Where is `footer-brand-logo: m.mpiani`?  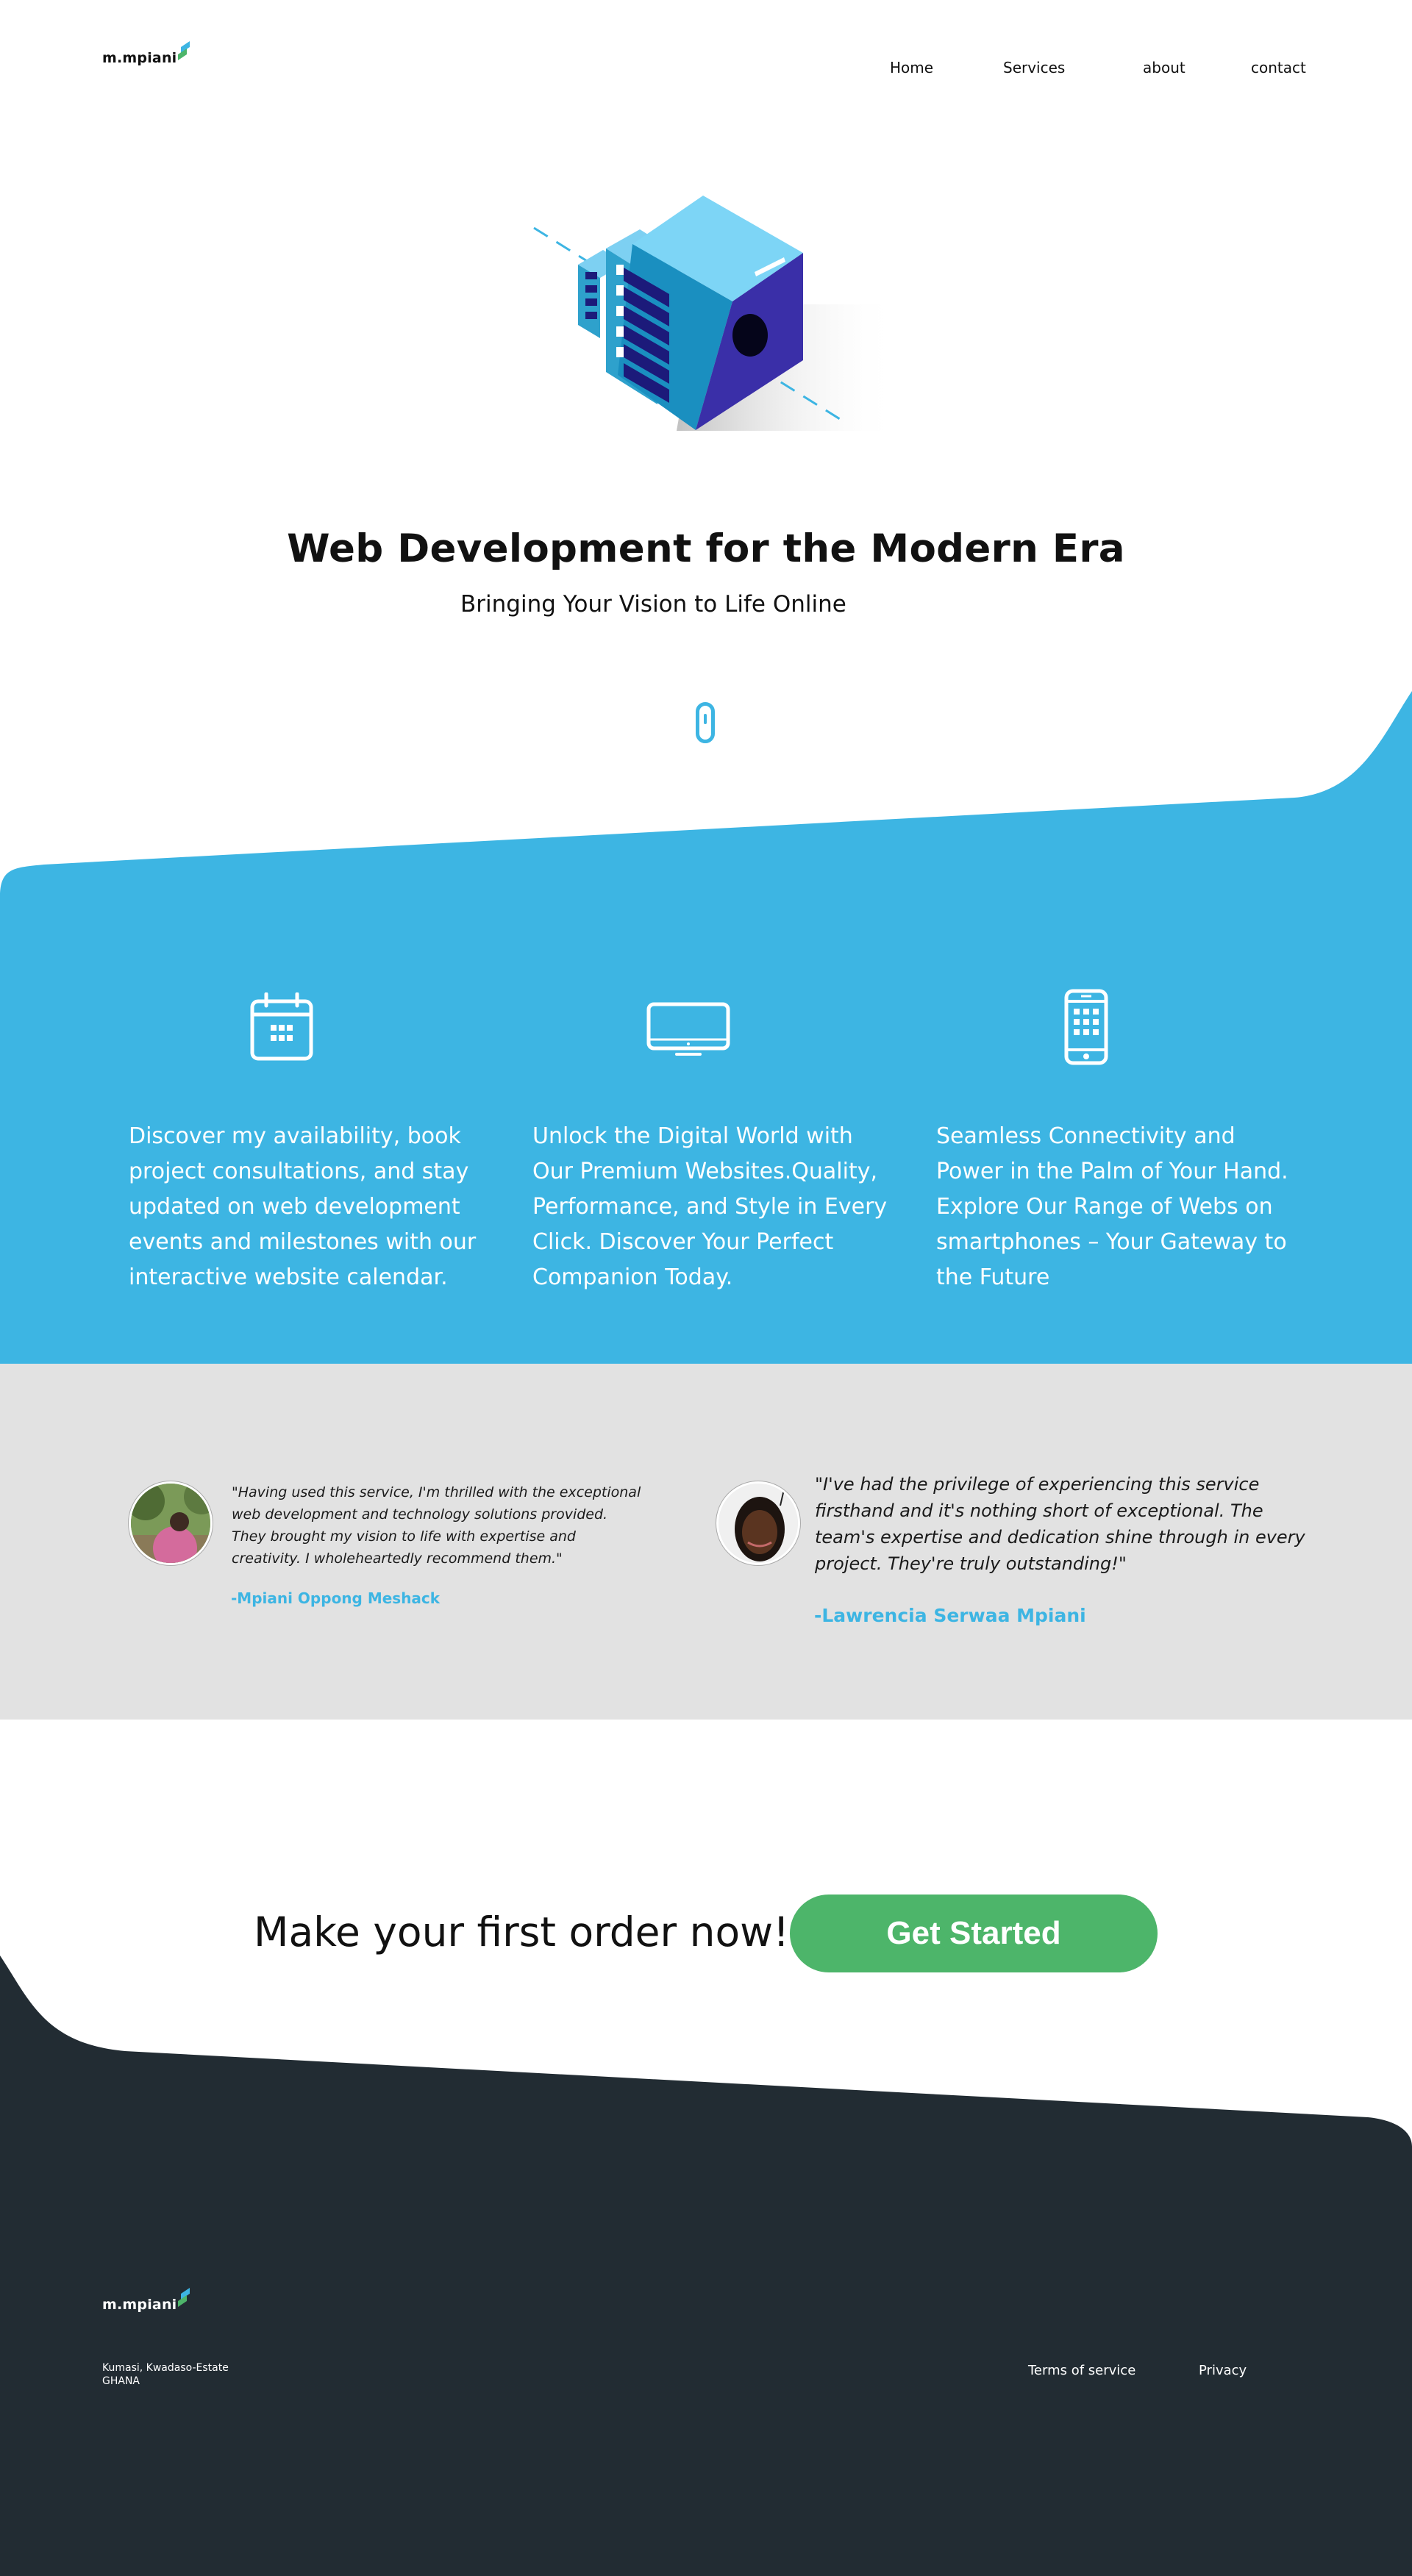
footer-brand-logo: m.mpiani is located at coordinates (146, 2300).